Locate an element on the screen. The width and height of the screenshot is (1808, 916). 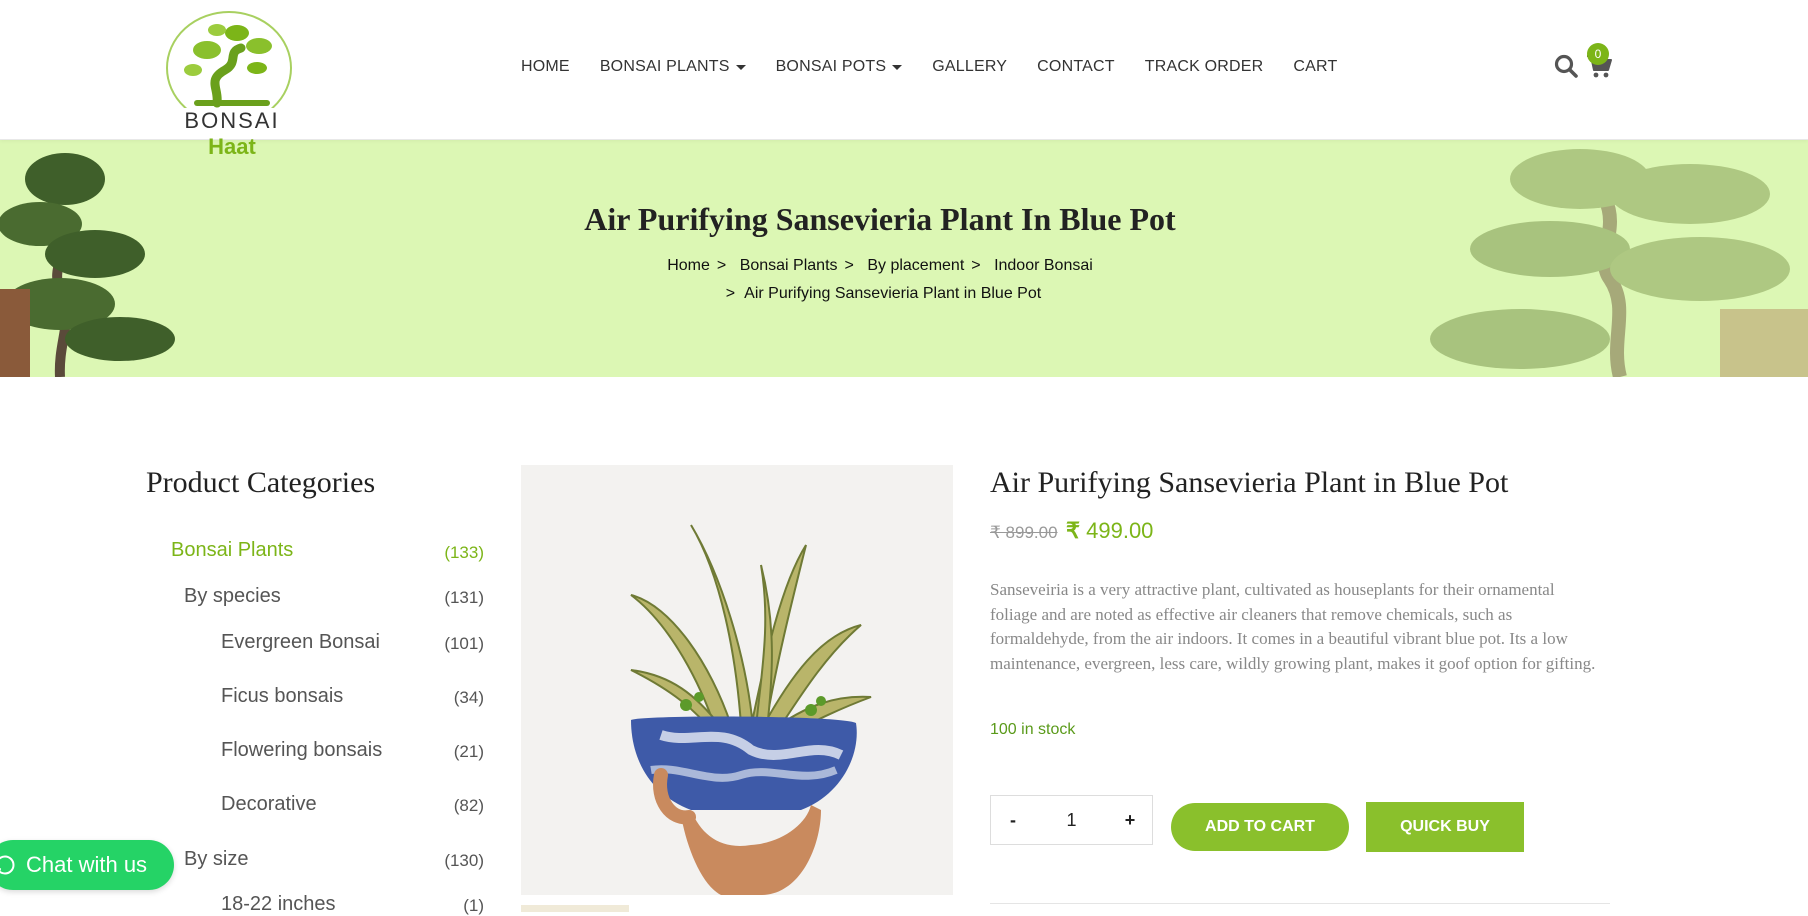
product-thumbnail is located at coordinates (575, 908).